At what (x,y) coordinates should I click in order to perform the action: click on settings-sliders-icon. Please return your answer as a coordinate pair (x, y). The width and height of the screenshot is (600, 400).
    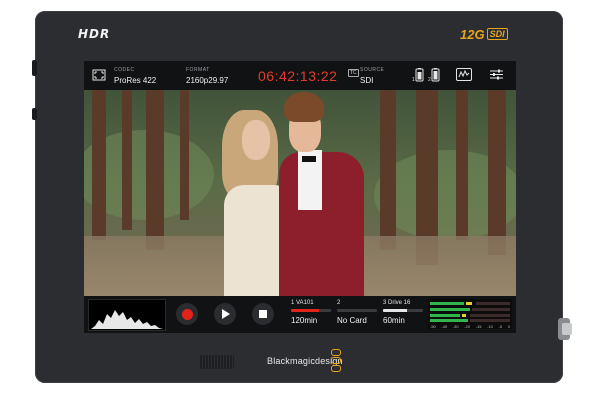
    Looking at the image, I should click on (496, 76).